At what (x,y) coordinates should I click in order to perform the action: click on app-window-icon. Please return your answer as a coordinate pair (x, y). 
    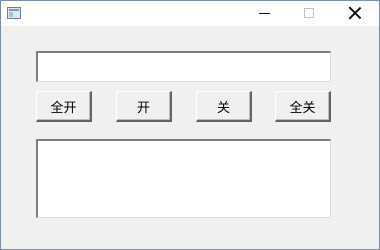
    Looking at the image, I should click on (14, 13).